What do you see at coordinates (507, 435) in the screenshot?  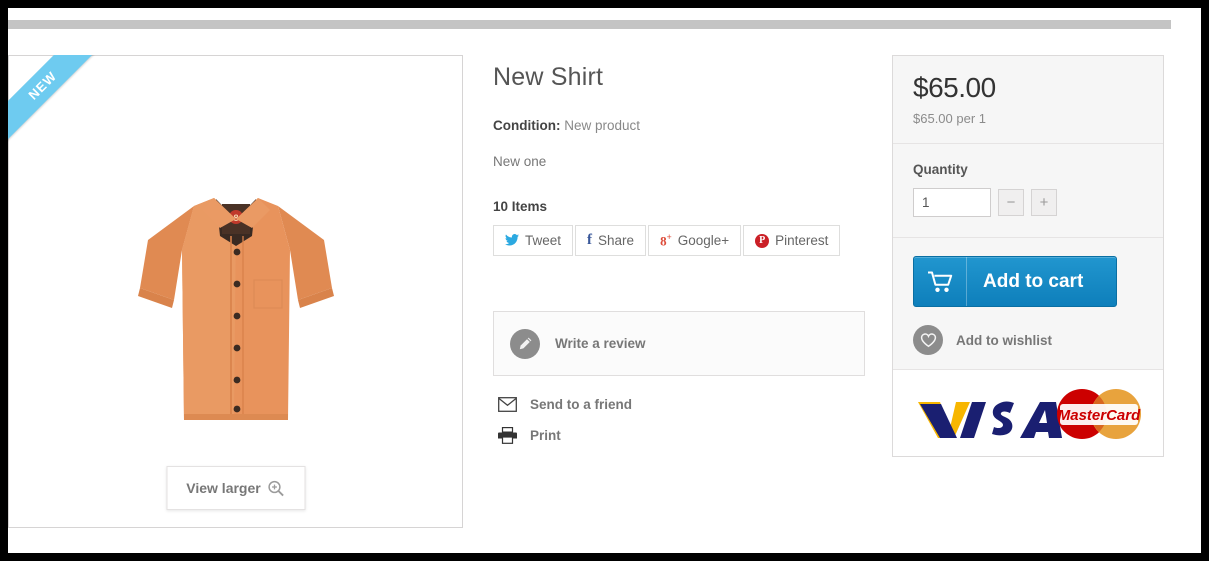 I see `printer-icon` at bounding box center [507, 435].